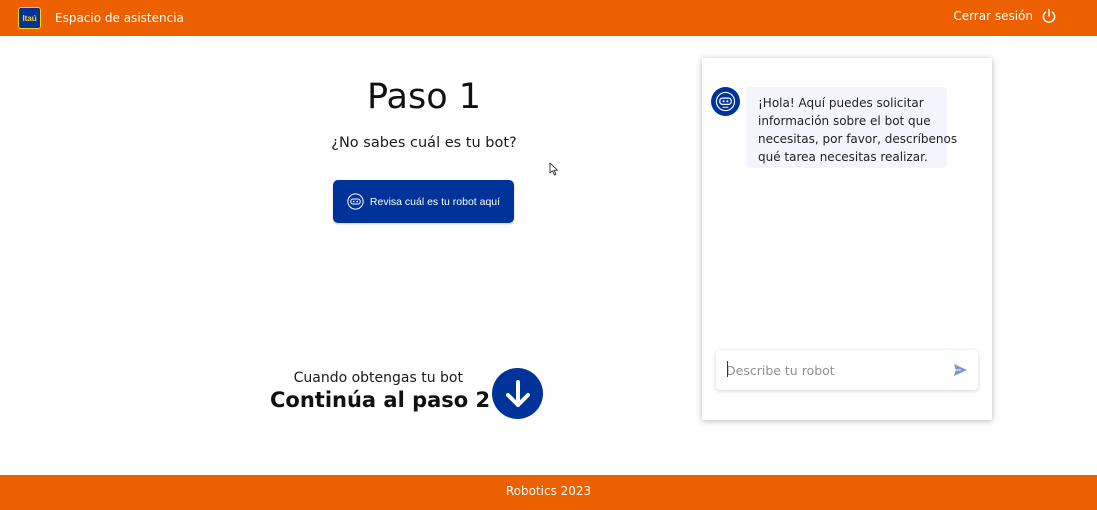 The width and height of the screenshot is (1097, 510). I want to click on logout-button: Cerrar sesión, so click(1005, 16).